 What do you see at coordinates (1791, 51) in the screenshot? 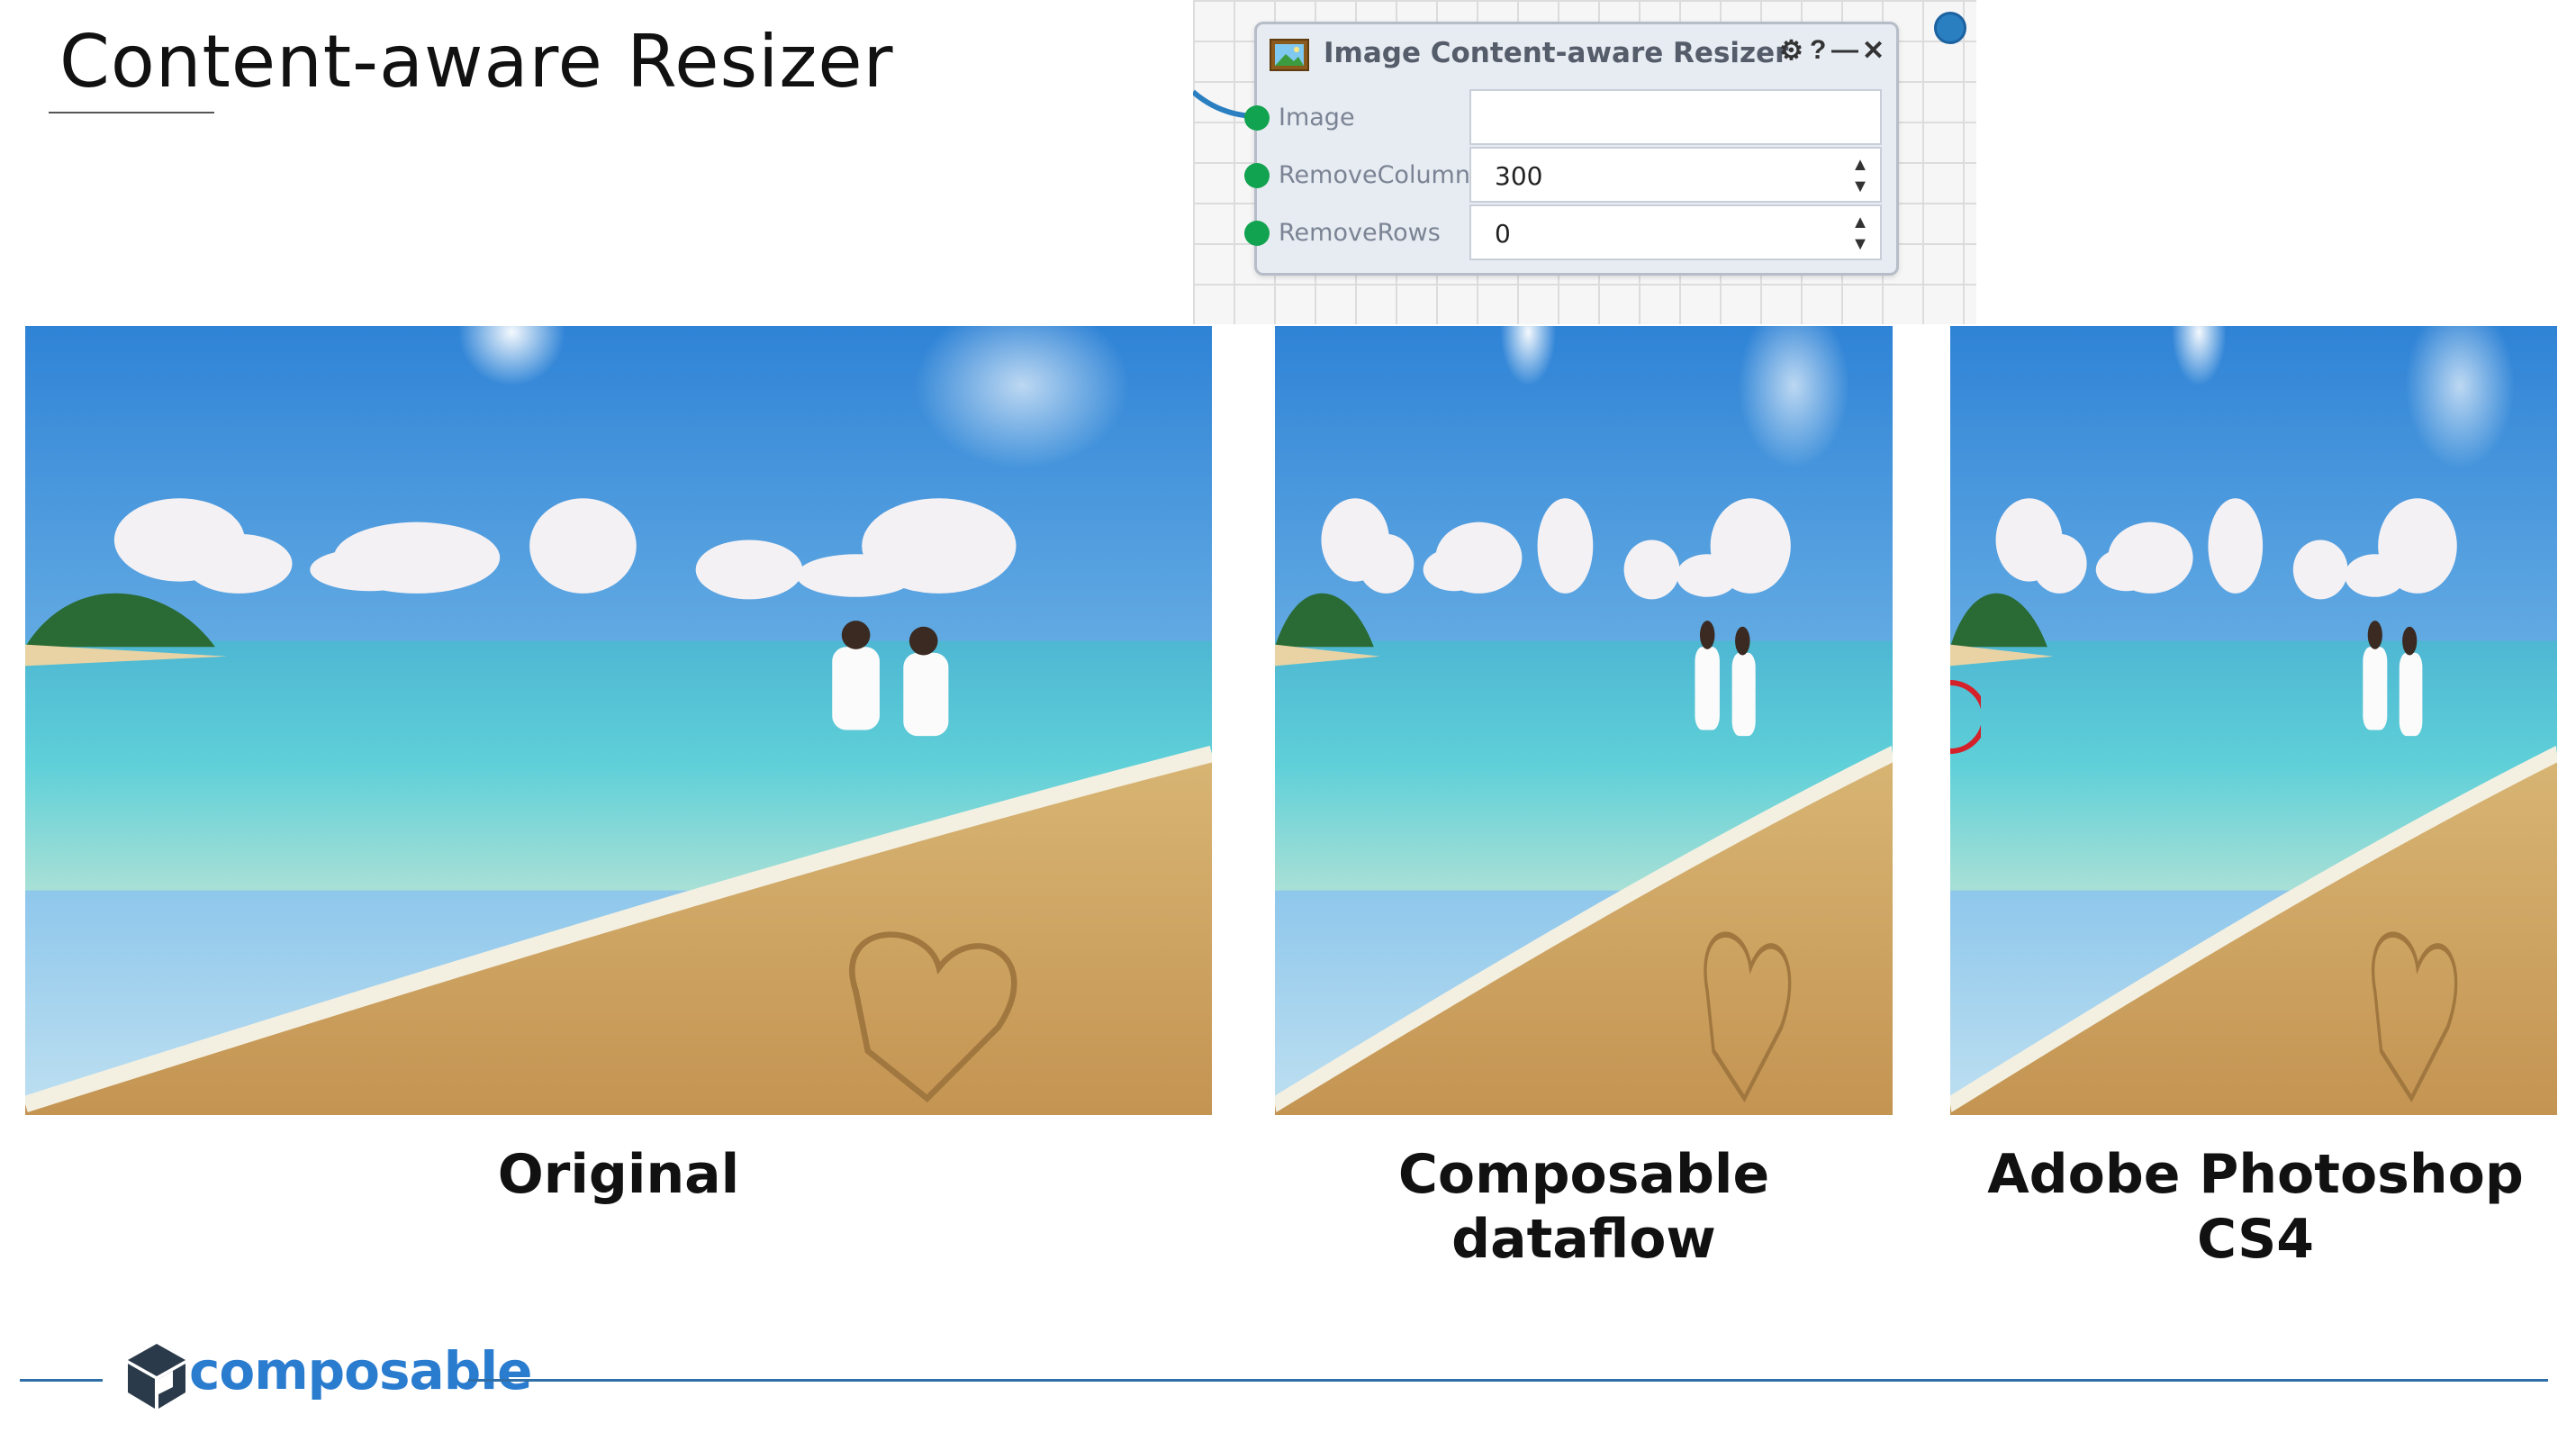
I see `settings-icon: ⚙` at bounding box center [1791, 51].